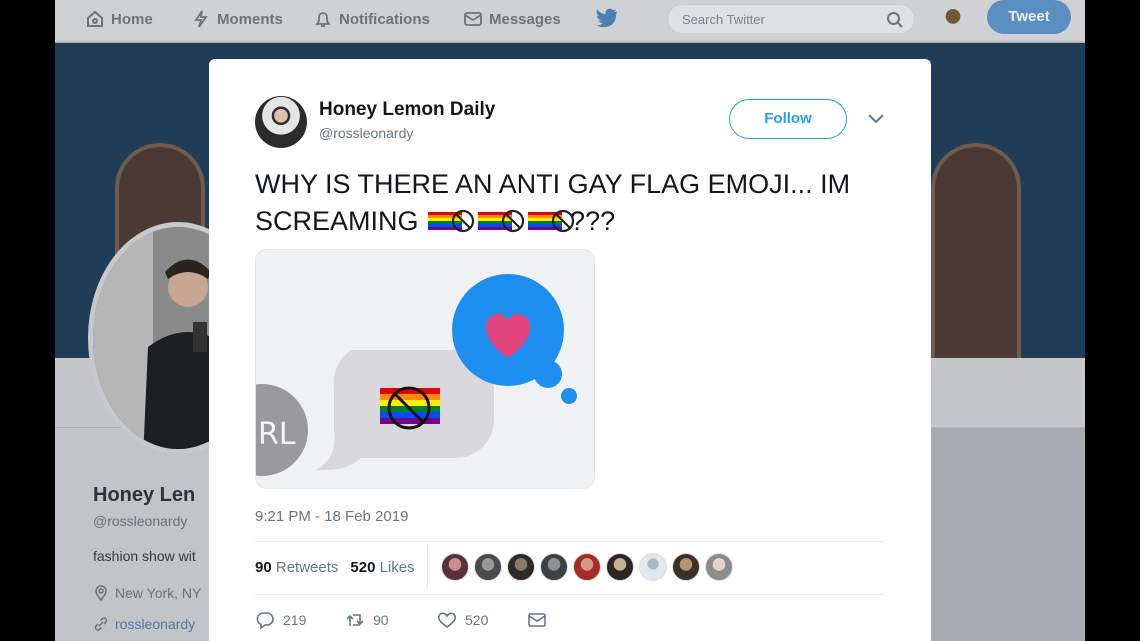 The width and height of the screenshot is (1140, 641). I want to click on nav-home: Home, so click(119, 19).